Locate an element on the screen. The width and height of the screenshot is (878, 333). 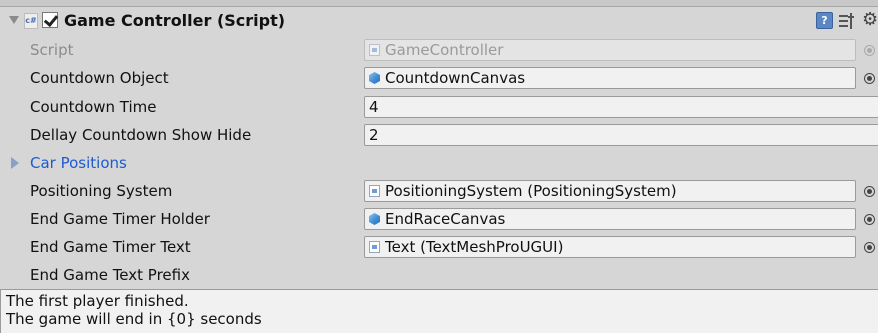
script-label: Script is located at coordinates (52, 50).